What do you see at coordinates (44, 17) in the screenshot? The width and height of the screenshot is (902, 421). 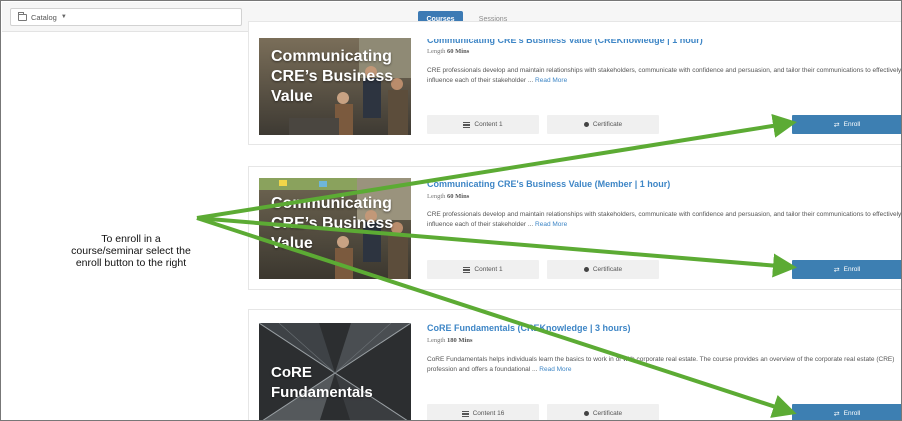 I see `catalog-label: Catalog` at bounding box center [44, 17].